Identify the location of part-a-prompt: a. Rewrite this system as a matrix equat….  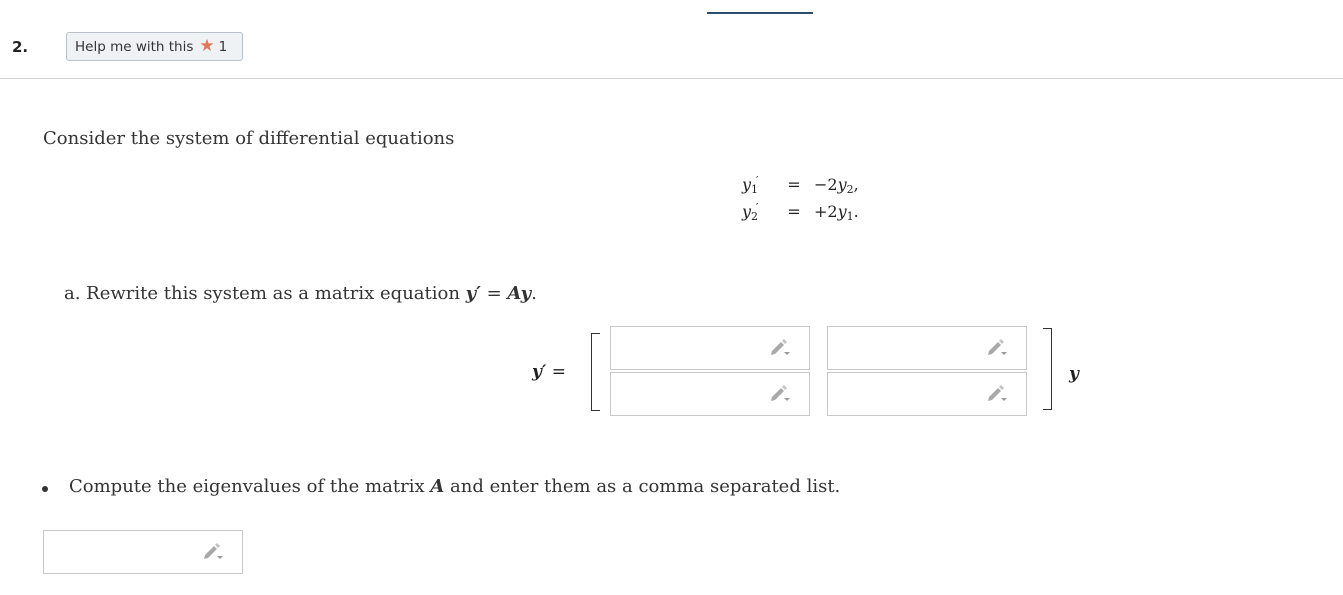
(300, 293).